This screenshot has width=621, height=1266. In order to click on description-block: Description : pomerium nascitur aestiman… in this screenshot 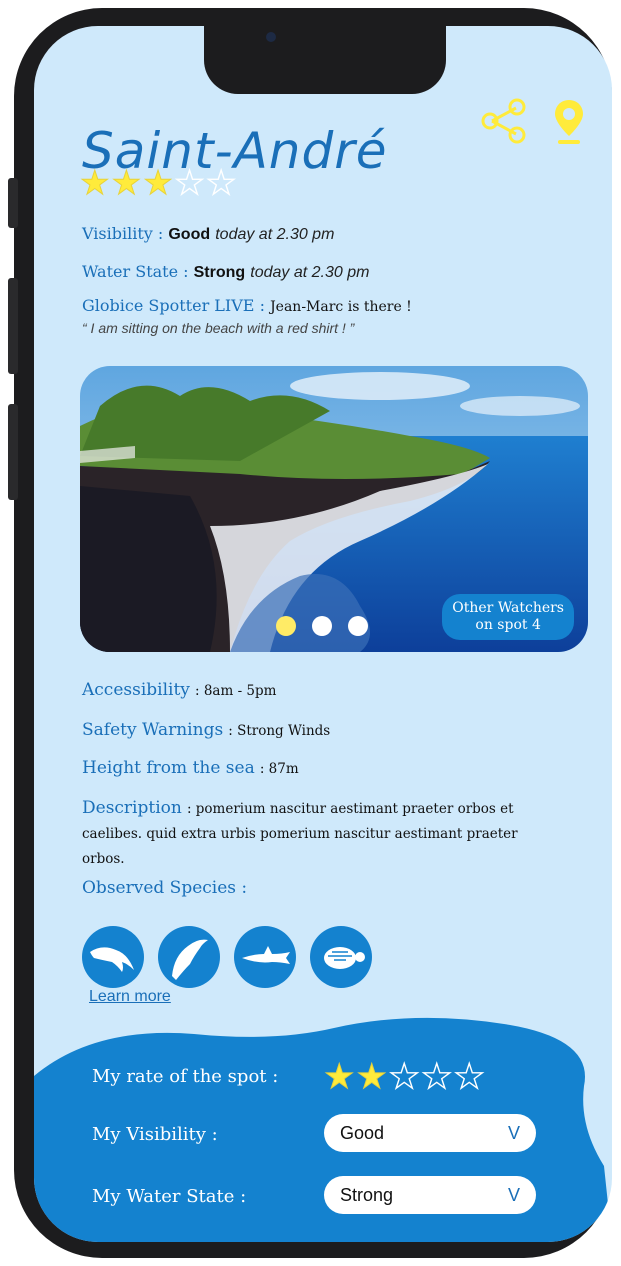, I will do `click(317, 833)`.